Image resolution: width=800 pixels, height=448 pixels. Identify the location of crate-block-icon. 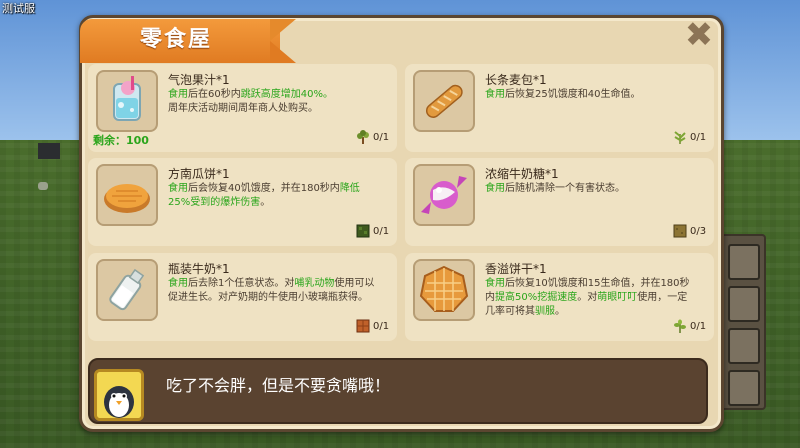
(363, 326).